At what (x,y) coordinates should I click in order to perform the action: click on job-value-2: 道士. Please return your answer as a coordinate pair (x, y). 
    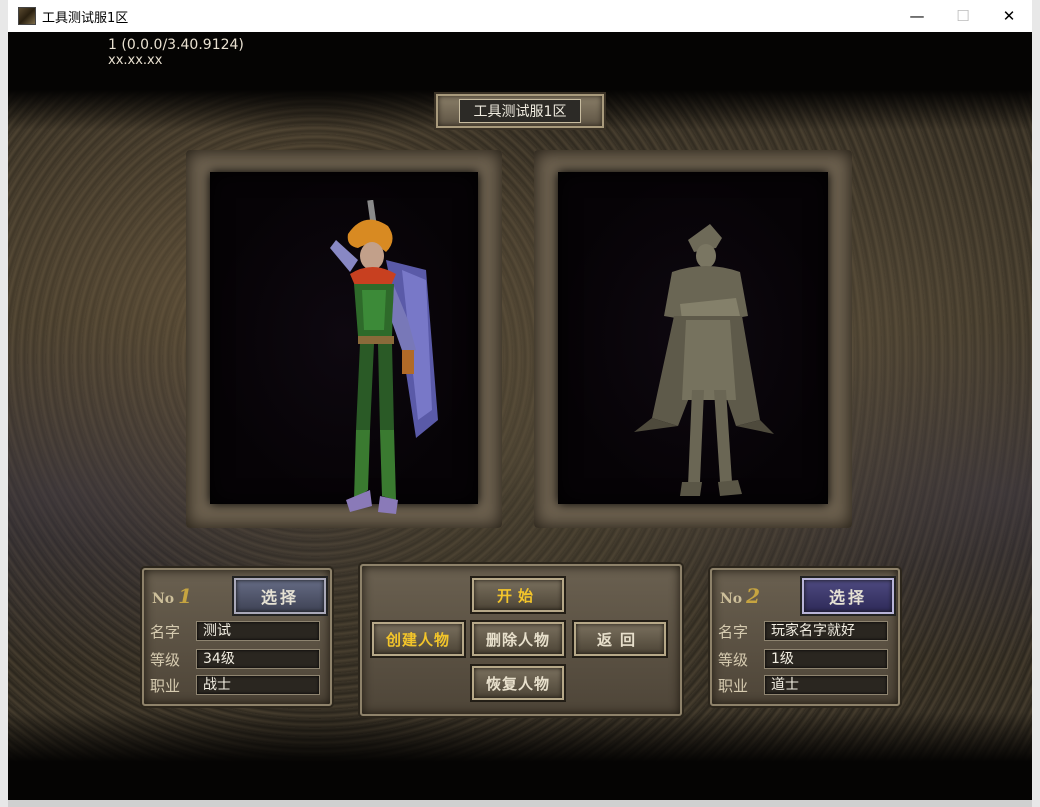
    Looking at the image, I should click on (826, 685).